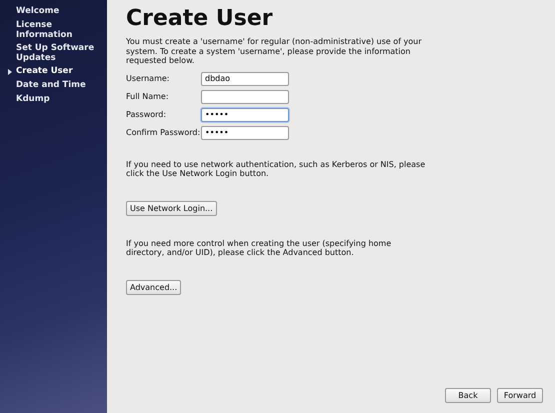 The image size is (555, 413). Describe the element at coordinates (45, 30) in the screenshot. I see `sidebar-item: License Information` at that location.